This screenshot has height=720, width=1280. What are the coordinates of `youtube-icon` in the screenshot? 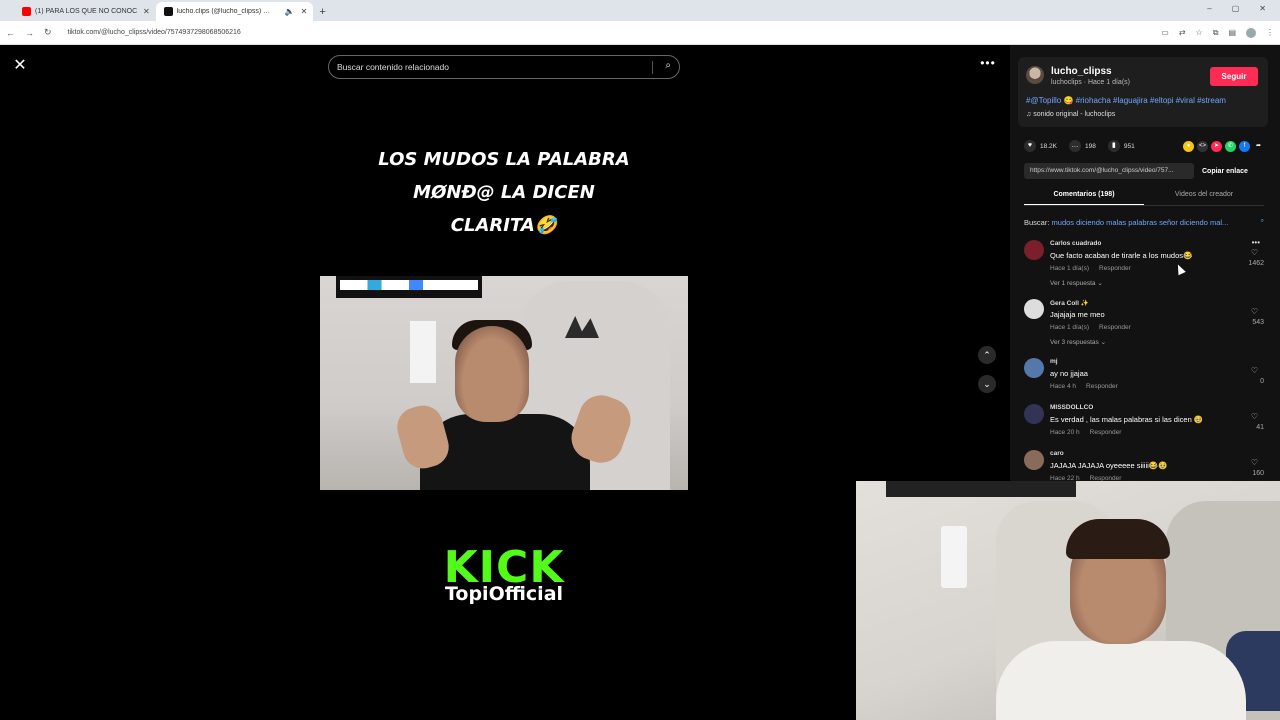 It's located at (26, 11).